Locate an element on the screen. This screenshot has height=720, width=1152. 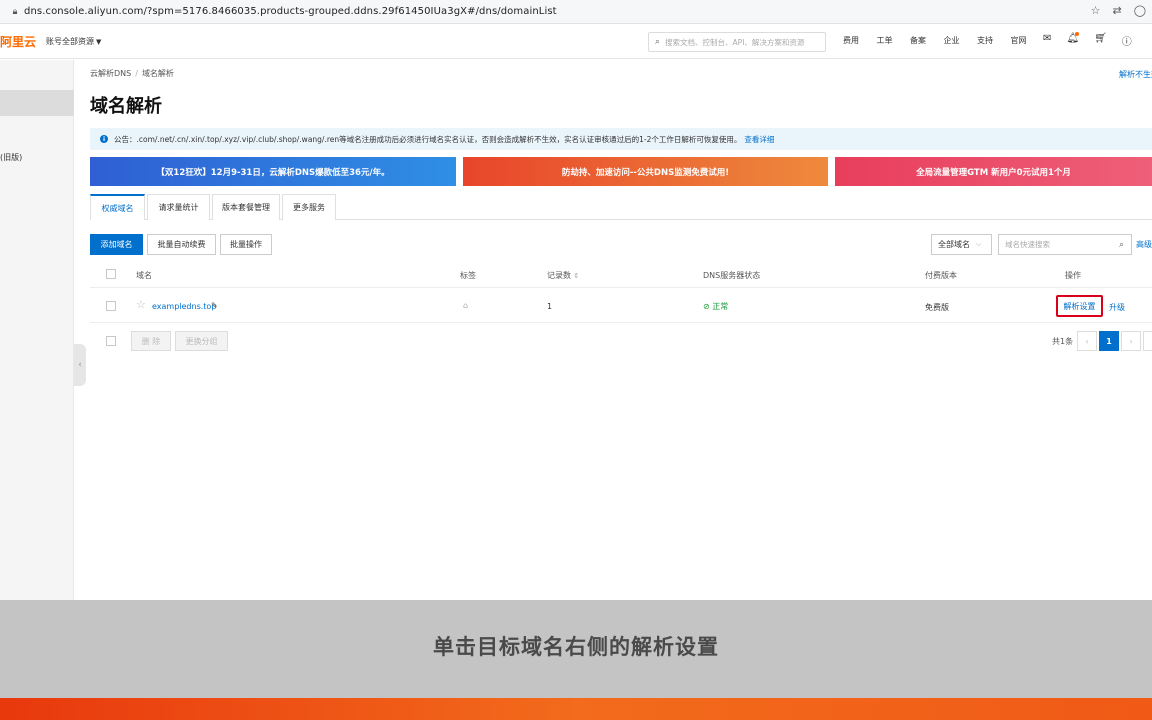
resource-selector: 账号全部资源 ▼ is located at coordinates (73, 41).